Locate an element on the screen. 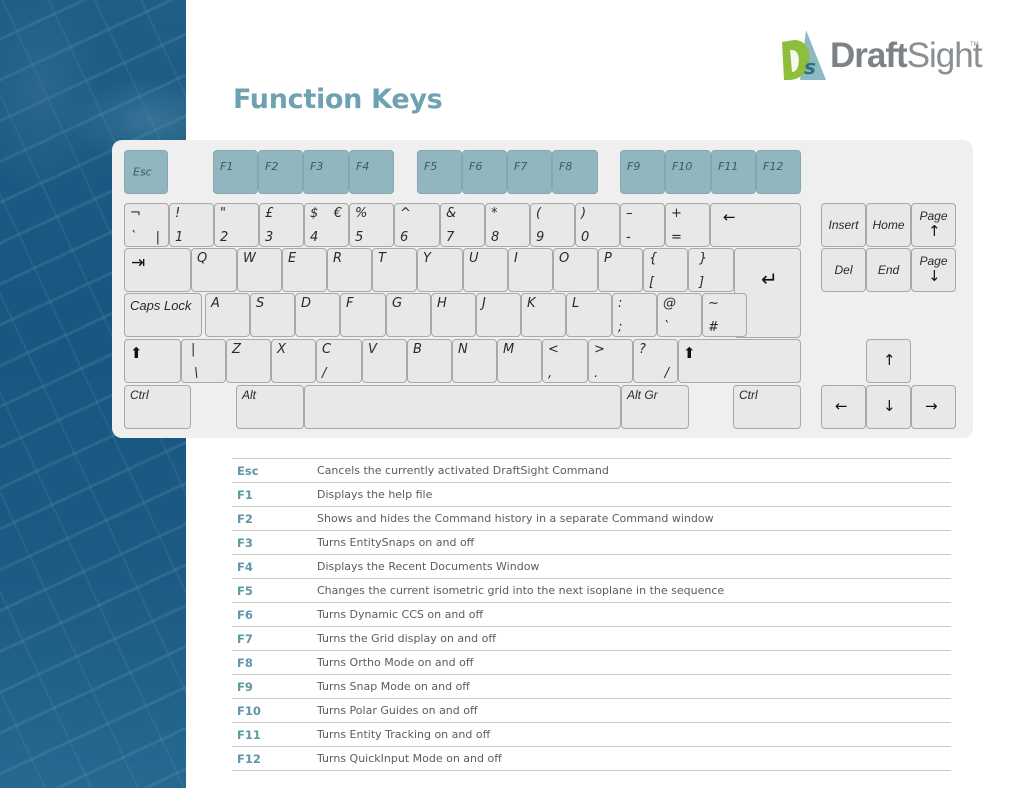  key-7: & 7 is located at coordinates (462, 225).